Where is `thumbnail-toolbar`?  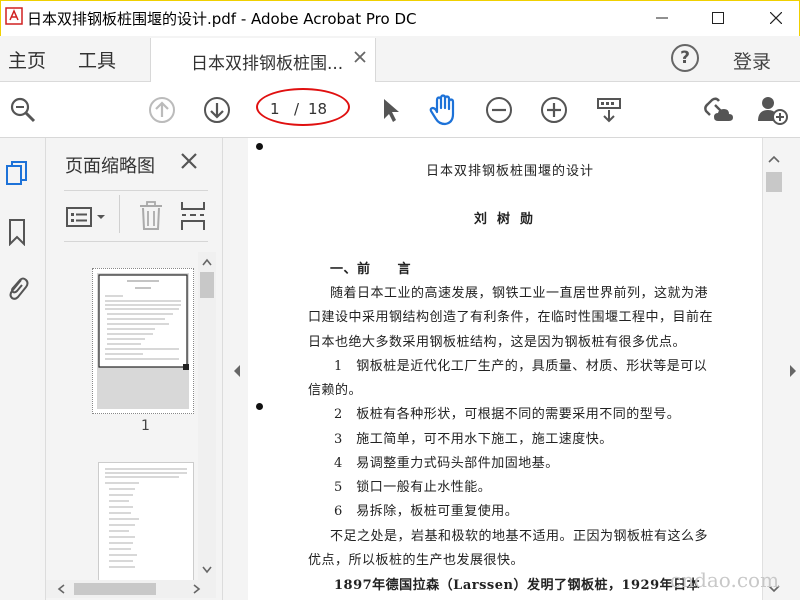
thumbnail-toolbar is located at coordinates (136, 216).